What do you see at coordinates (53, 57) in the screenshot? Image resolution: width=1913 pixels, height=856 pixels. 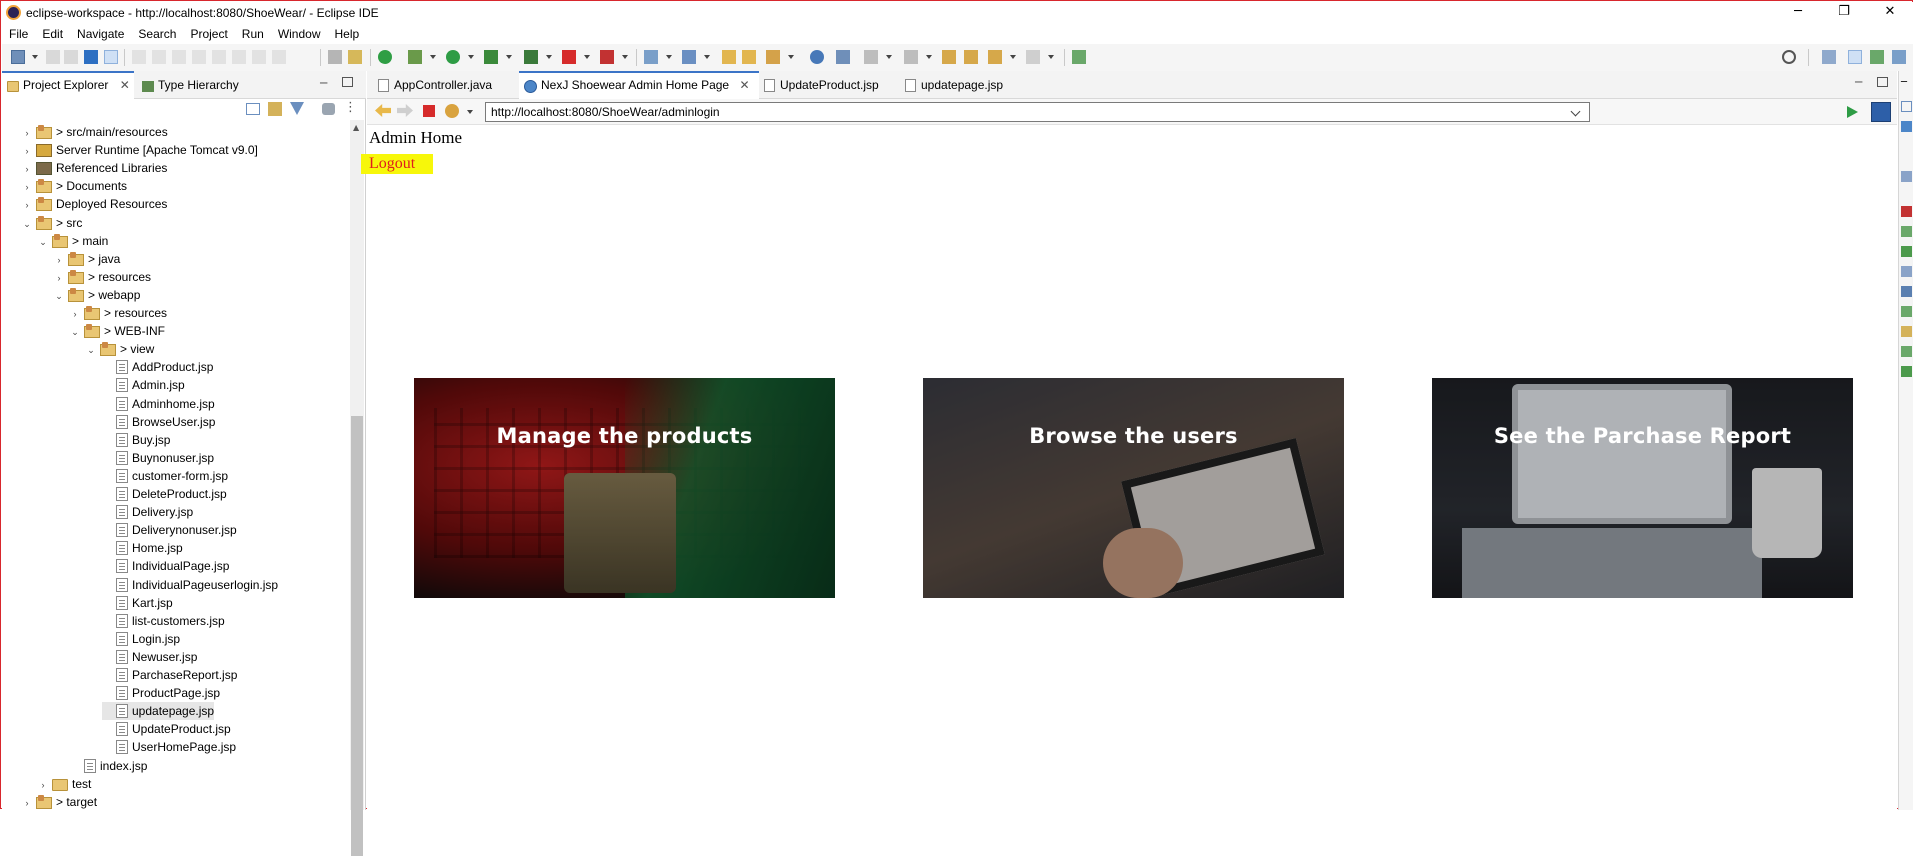 I see `save-icon` at bounding box center [53, 57].